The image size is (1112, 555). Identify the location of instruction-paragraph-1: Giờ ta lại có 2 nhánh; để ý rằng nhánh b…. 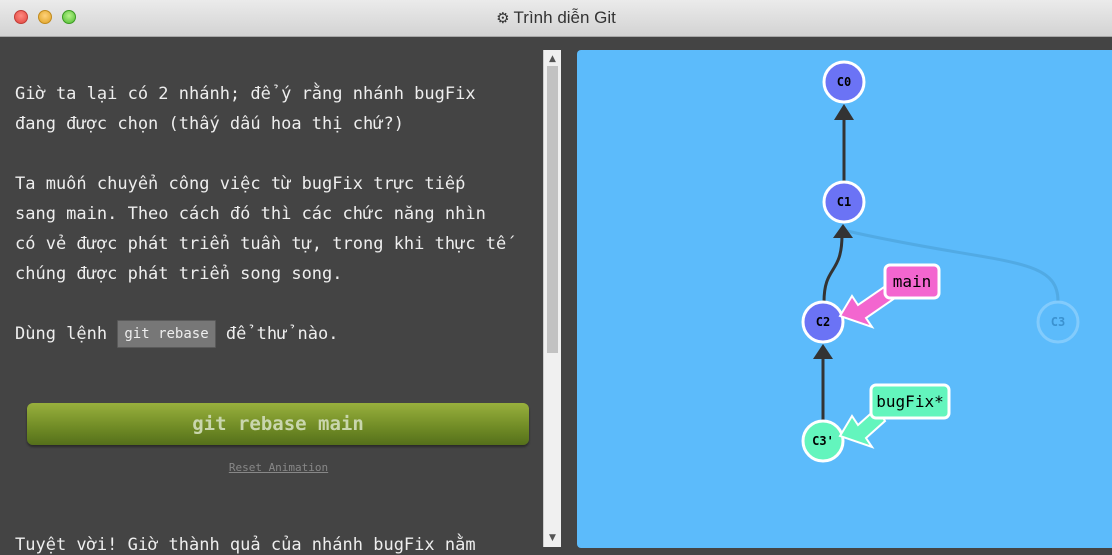
(245, 109).